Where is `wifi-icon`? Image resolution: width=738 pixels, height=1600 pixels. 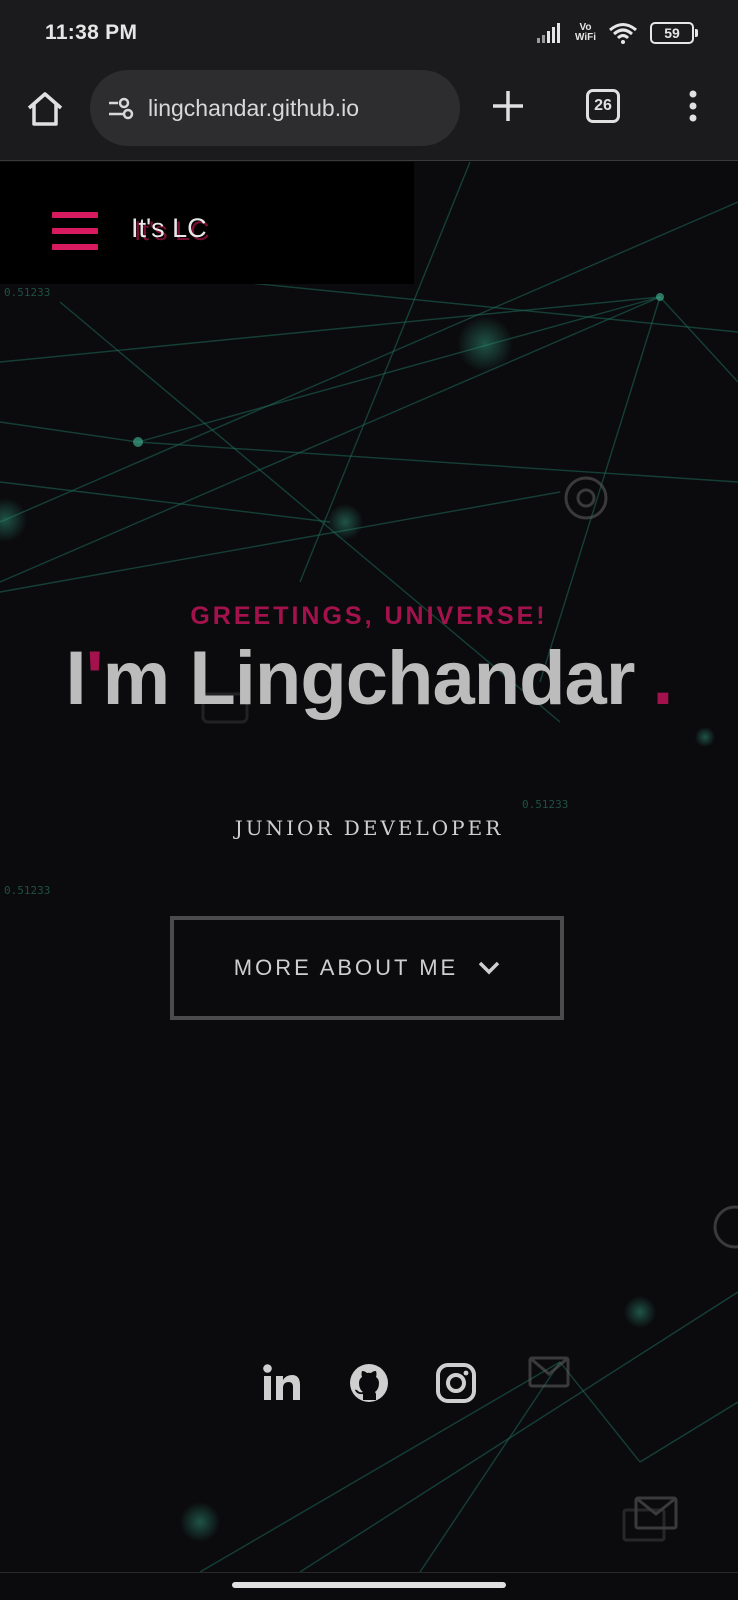 wifi-icon is located at coordinates (623, 33).